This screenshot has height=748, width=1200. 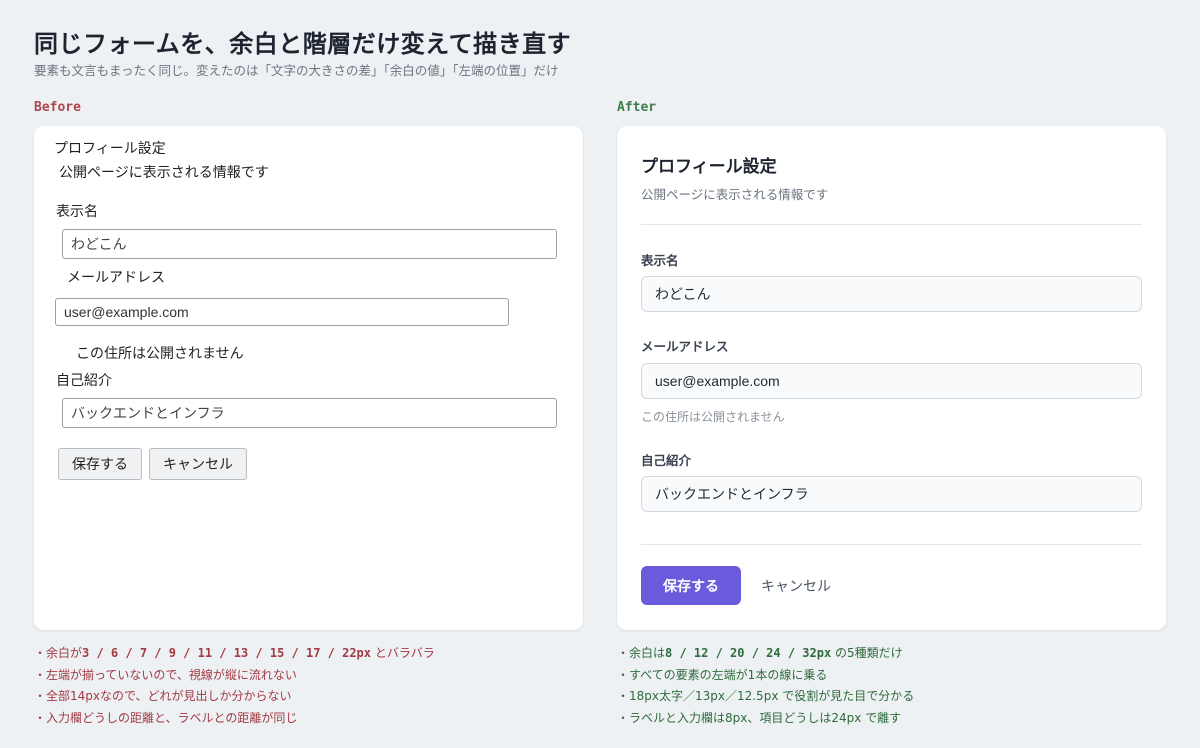 I want to click on after-header-divider, so click(x=891, y=224).